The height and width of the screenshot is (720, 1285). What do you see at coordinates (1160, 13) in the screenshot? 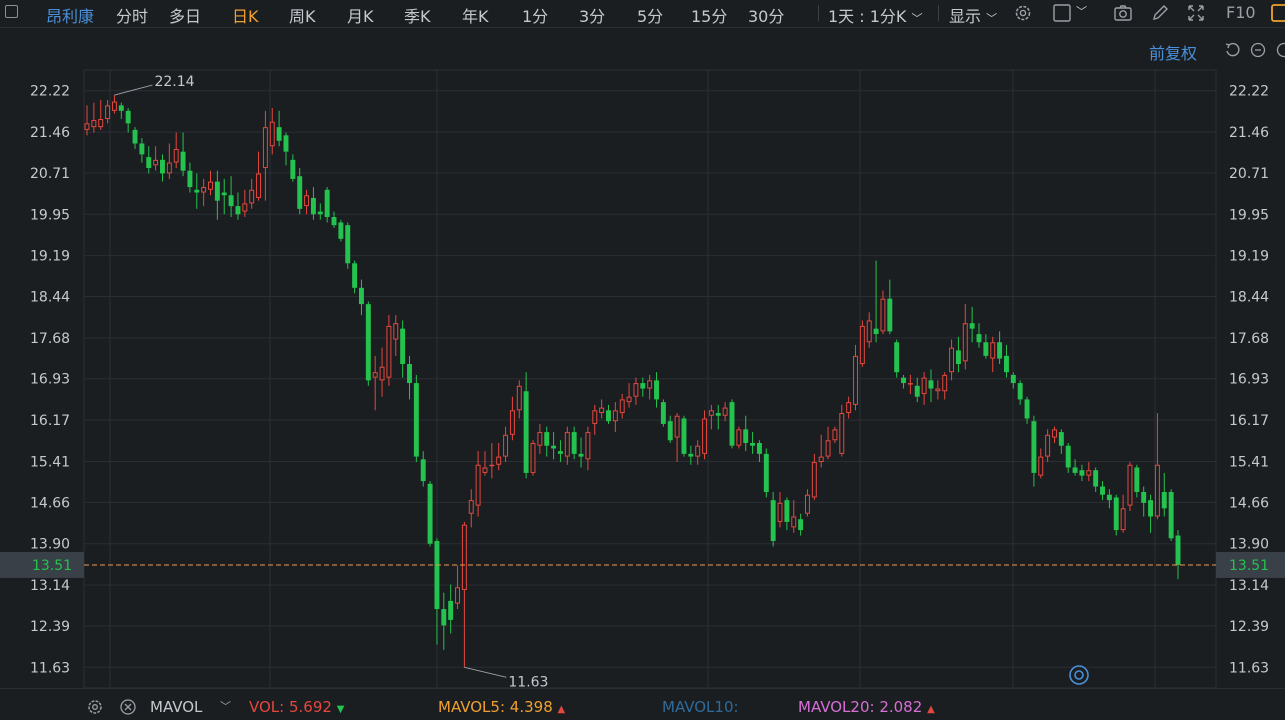
I see `pencil-icon` at bounding box center [1160, 13].